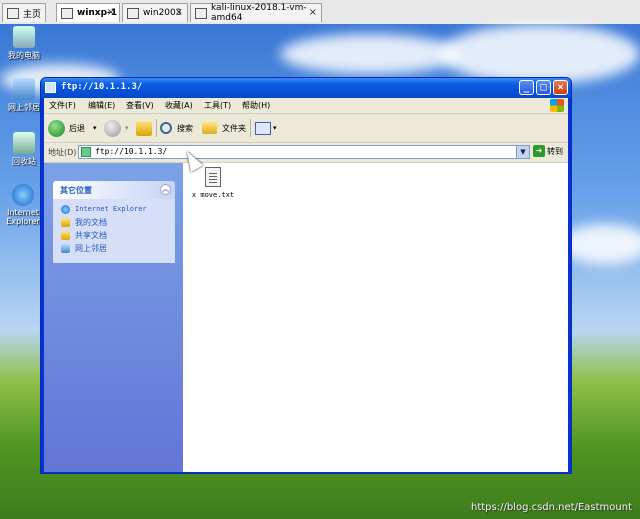 This screenshot has height=519, width=640. I want to click on address-input: ftp://10.1.1.3/ ▼, so click(304, 152).